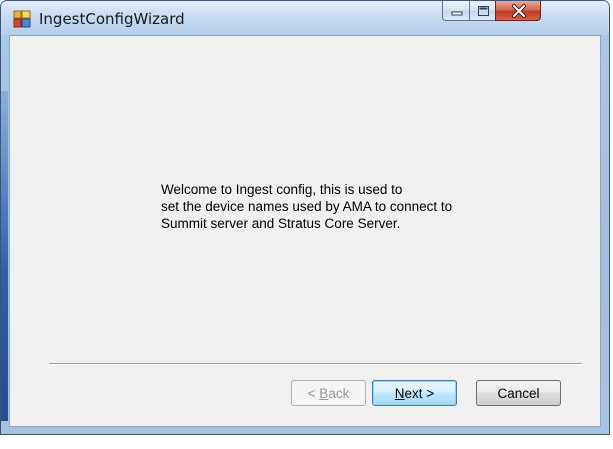  I want to click on next-button-label: Next >, so click(414, 393).